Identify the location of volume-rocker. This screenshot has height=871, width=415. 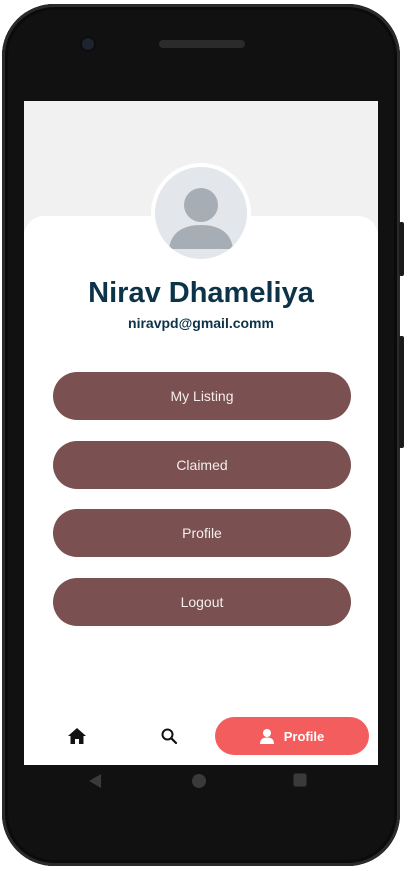
(401, 392).